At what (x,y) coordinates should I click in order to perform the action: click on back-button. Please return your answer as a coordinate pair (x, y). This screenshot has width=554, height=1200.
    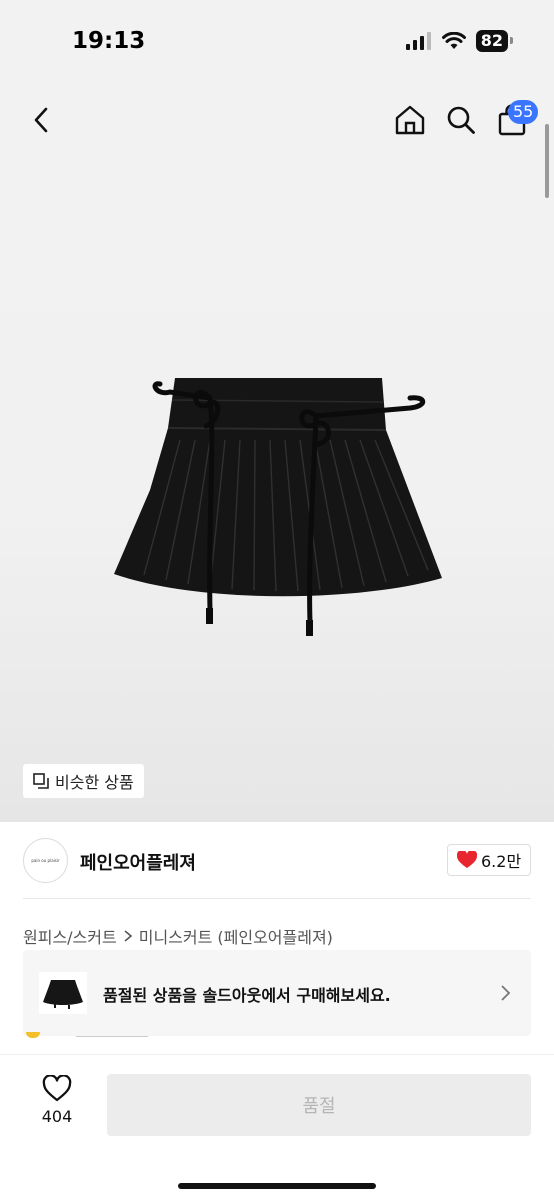
    Looking at the image, I should click on (41, 120).